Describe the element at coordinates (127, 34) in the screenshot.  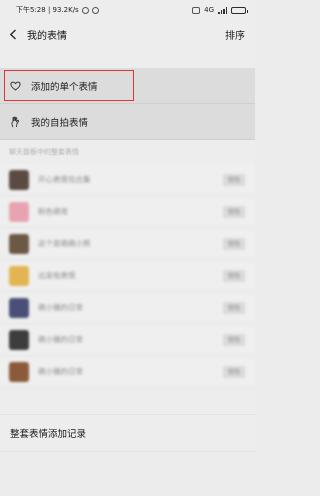
I see `nav-header: 我的表情 排序` at that location.